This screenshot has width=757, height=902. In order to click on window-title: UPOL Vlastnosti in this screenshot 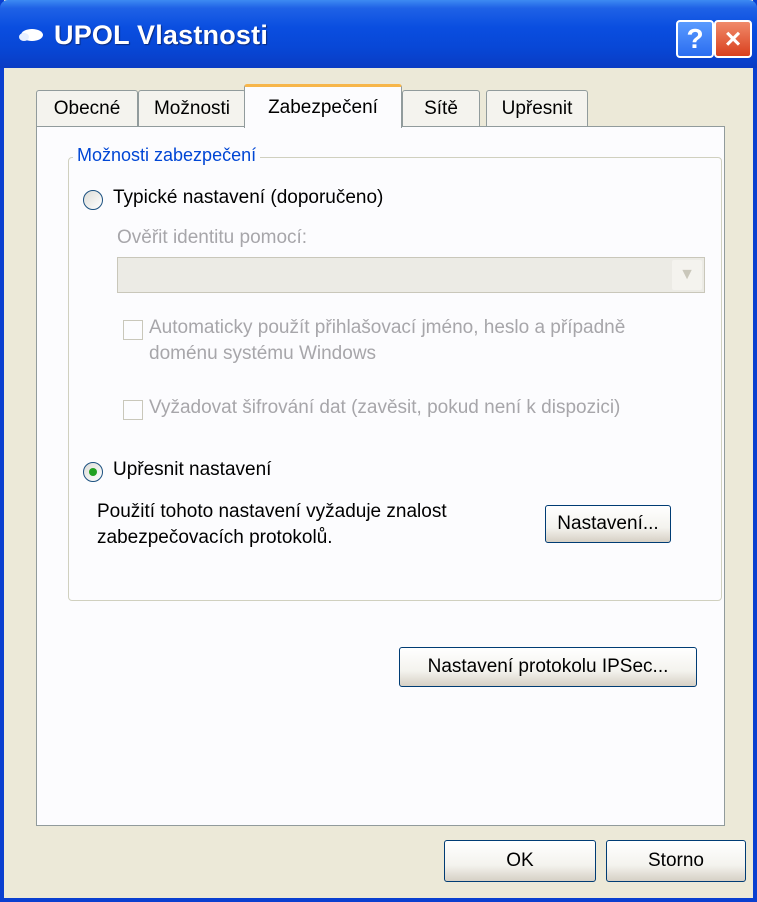, I will do `click(161, 35)`.